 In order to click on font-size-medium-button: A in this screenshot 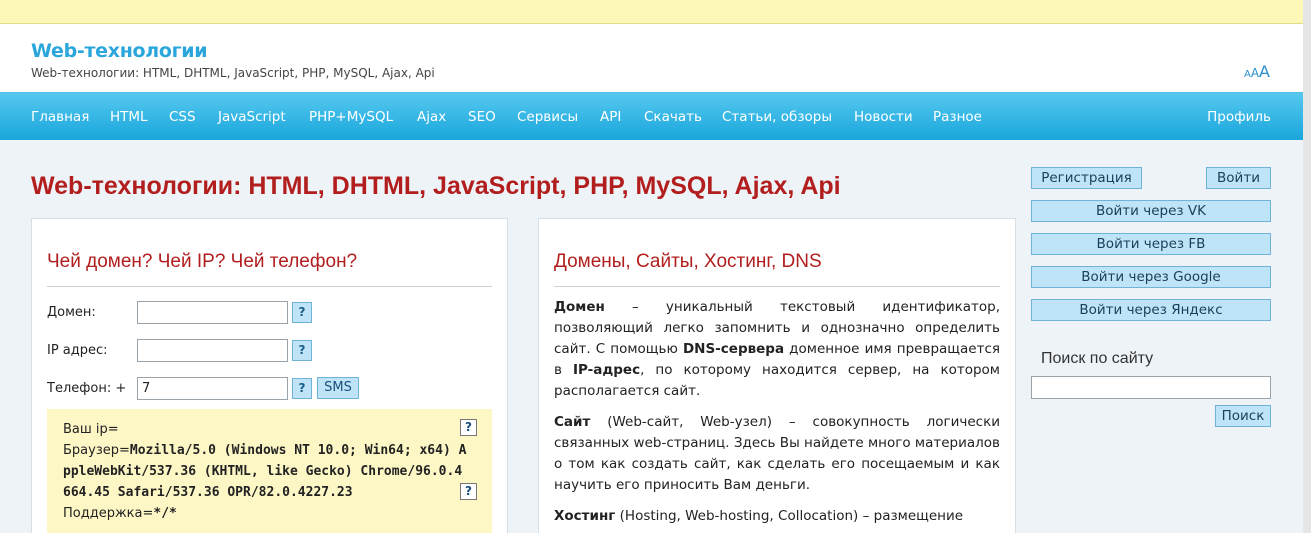, I will do `click(1255, 73)`.